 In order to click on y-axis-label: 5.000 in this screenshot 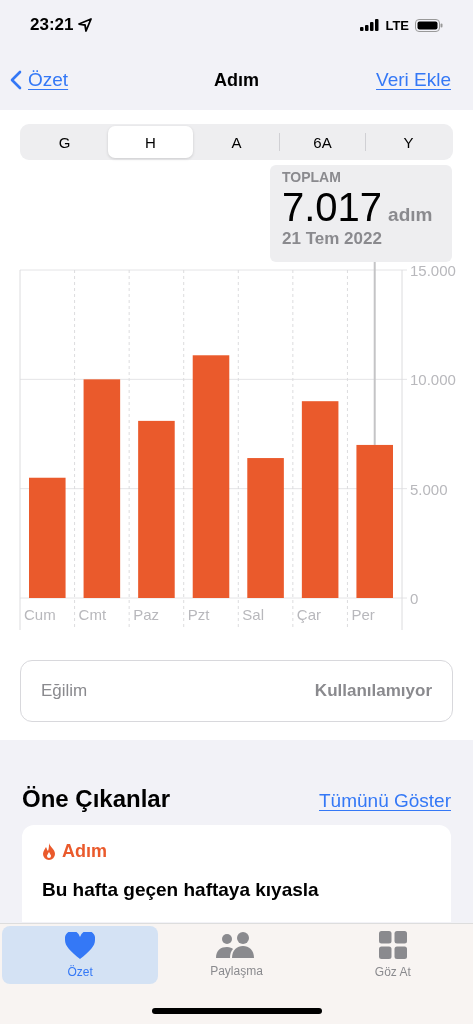, I will do `click(429, 489)`.